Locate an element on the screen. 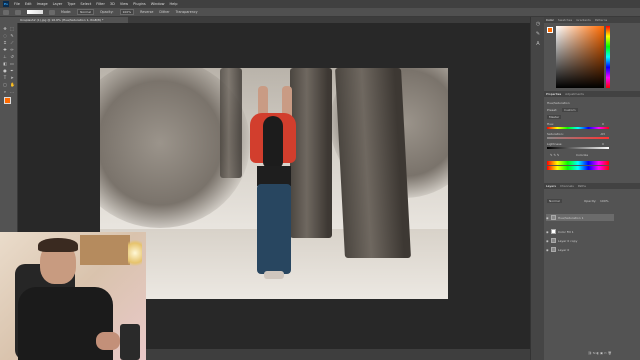  zoom-tool-icon: ⌕ is located at coordinates (5, 92).